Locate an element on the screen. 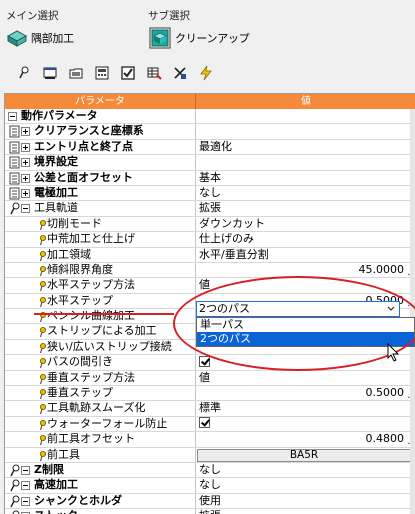 This screenshot has width=415, height=514. calculator-icon is located at coordinates (102, 73).